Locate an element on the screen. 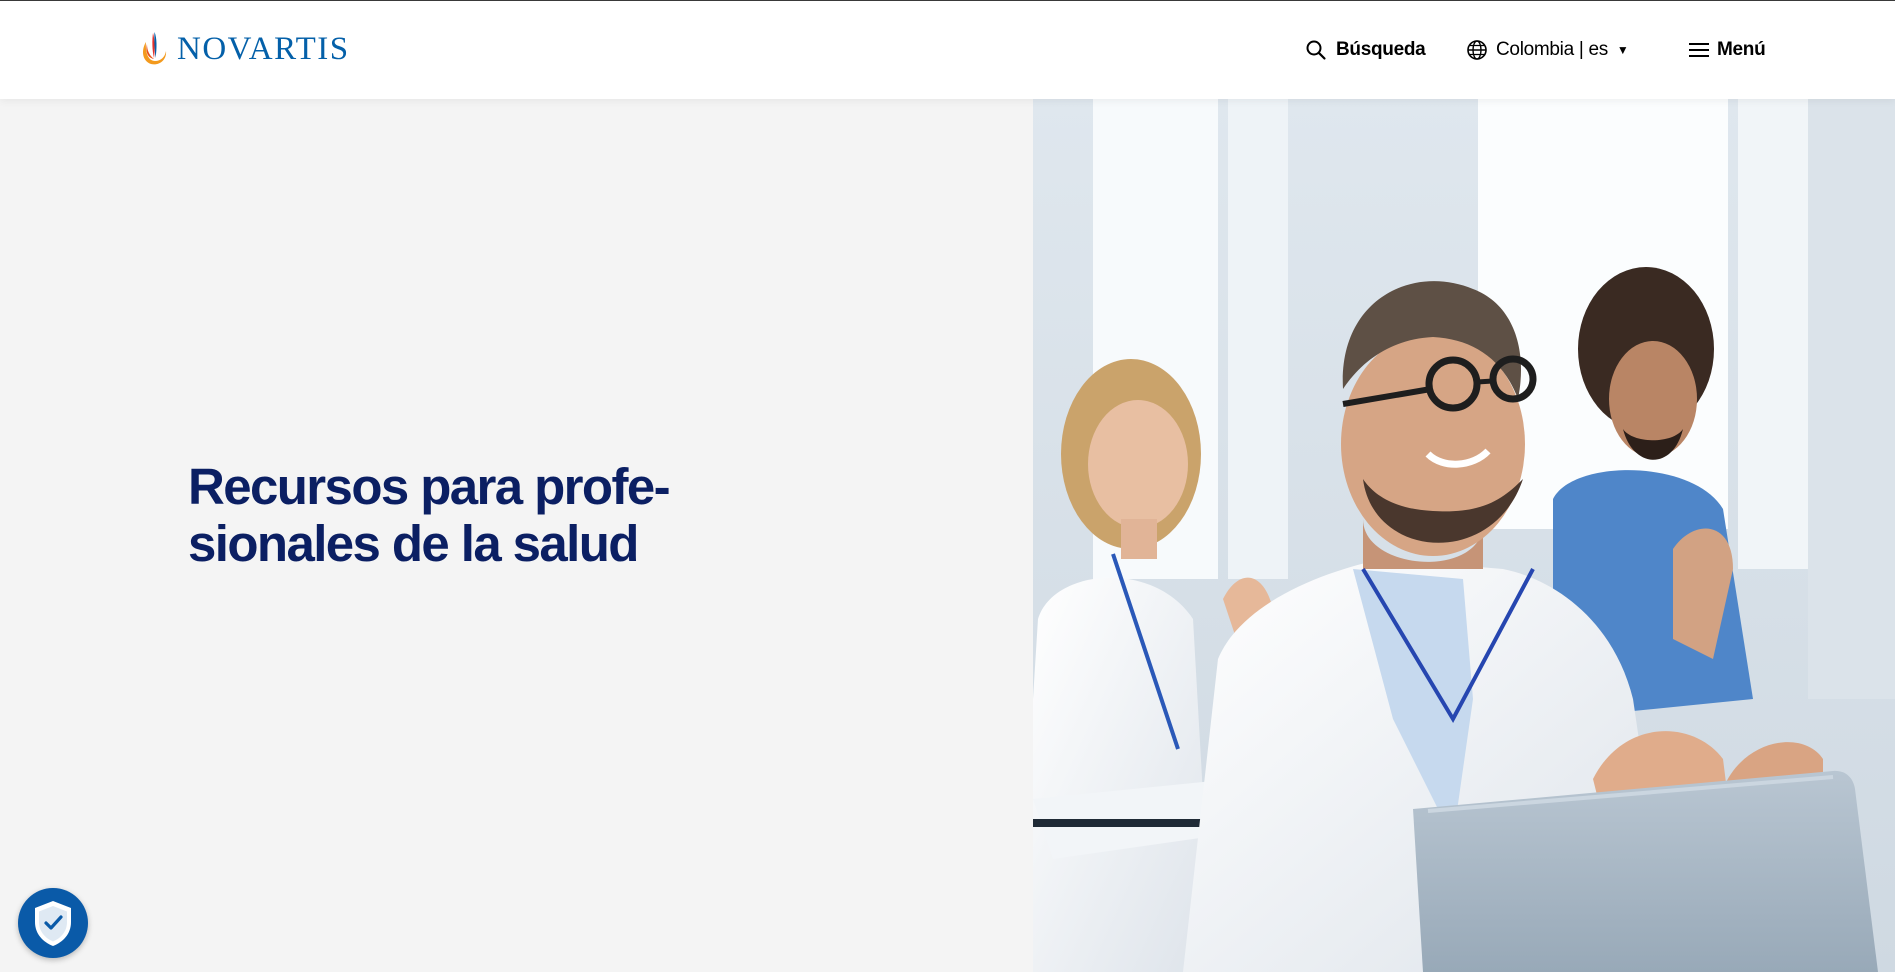 This screenshot has width=1895, height=972. novartis-flame-icon is located at coordinates (155, 48).